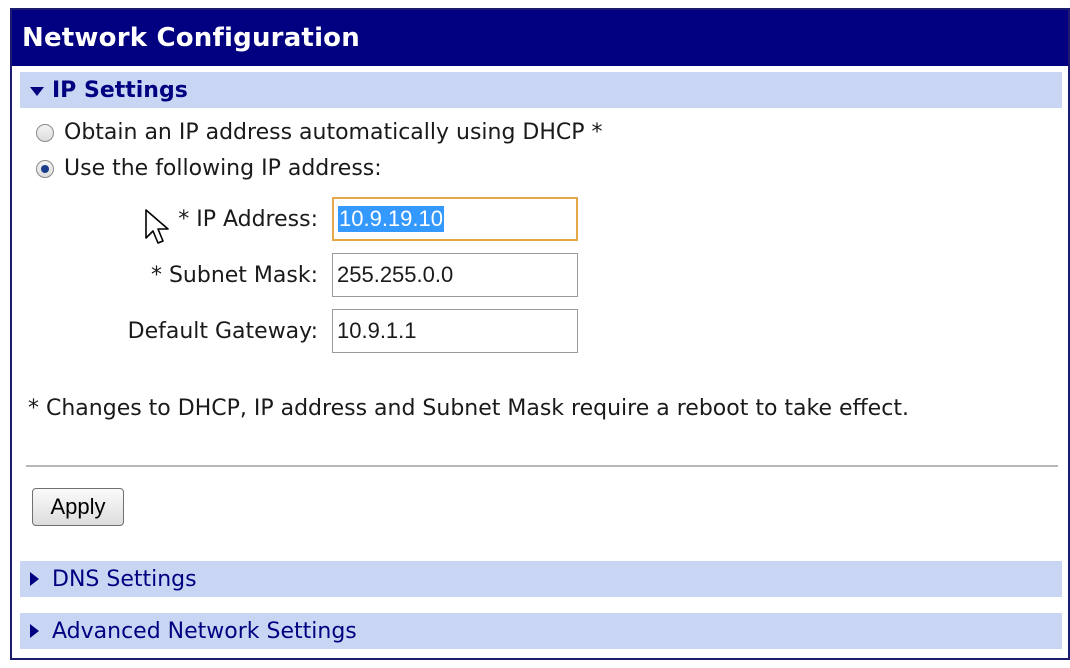 This screenshot has width=1070, height=668. I want to click on ip-address-label: * IP Address:, so click(248, 219).